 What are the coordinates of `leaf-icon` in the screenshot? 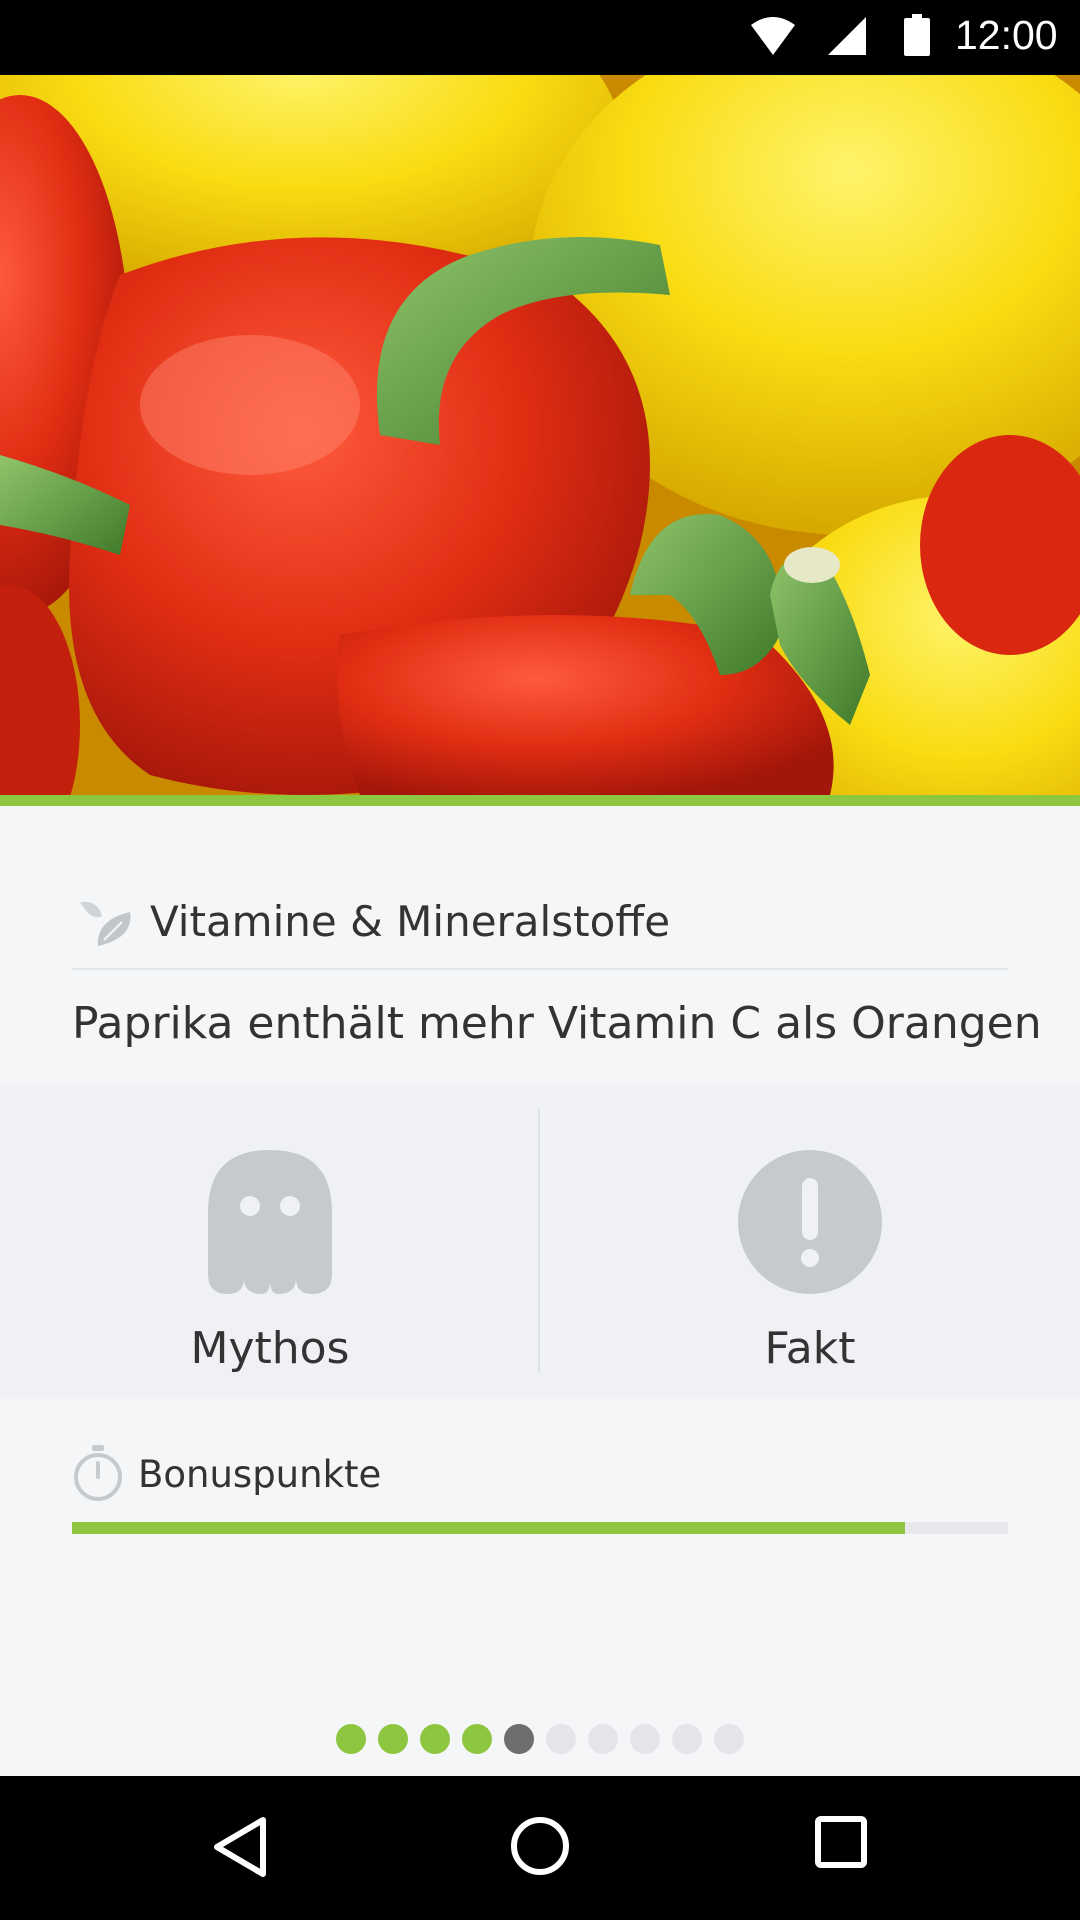 It's located at (105, 923).